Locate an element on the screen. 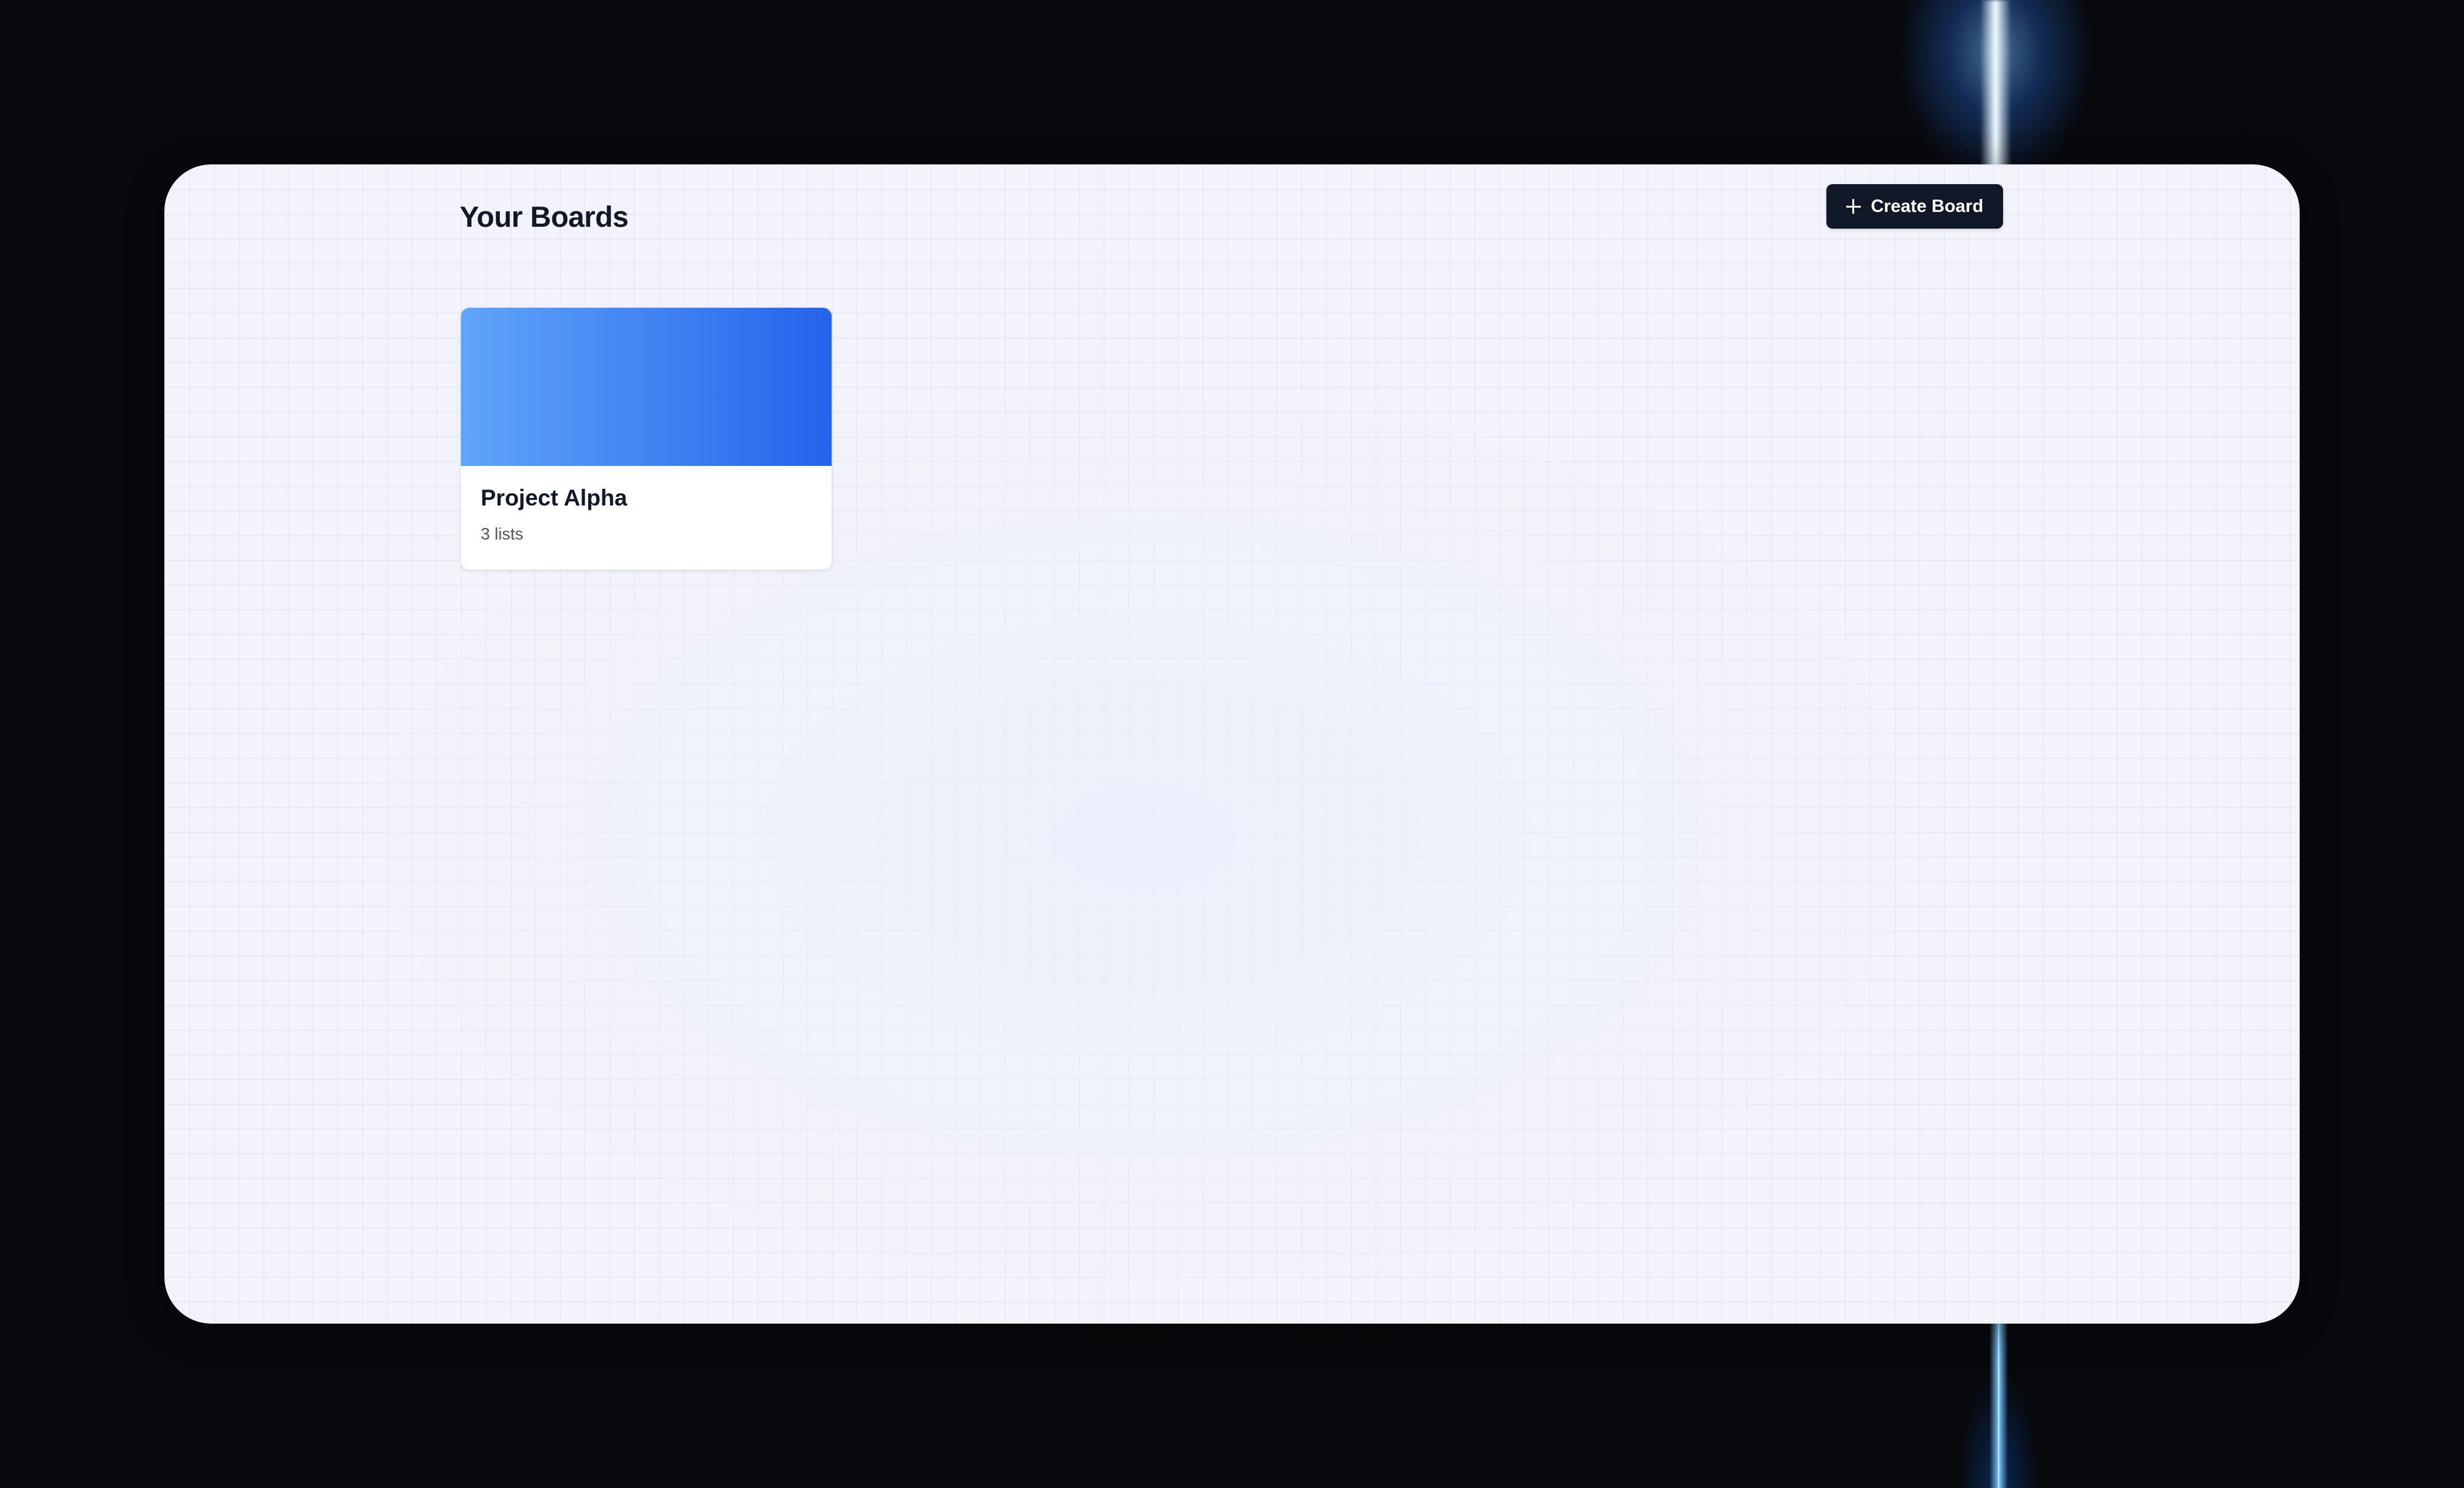 This screenshot has width=2464, height=1488. background-light-beam is located at coordinates (1995, 83).